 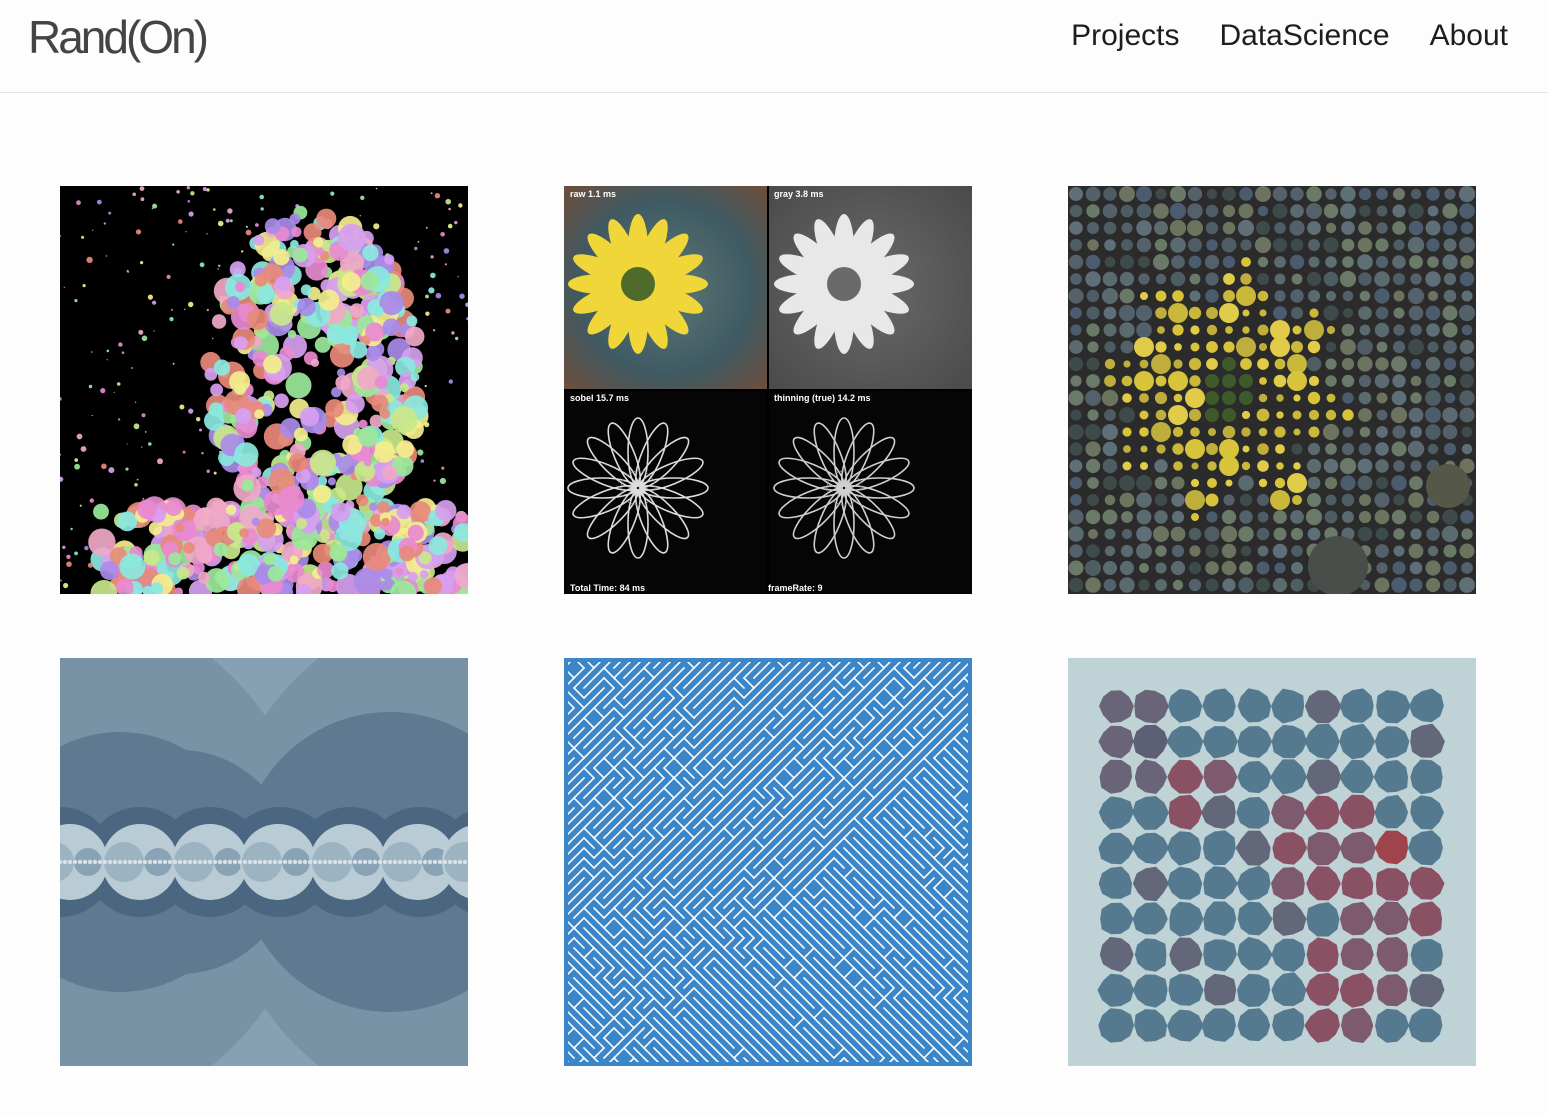 What do you see at coordinates (1272, 390) in the screenshot?
I see `project-tile-flower-circle-packing` at bounding box center [1272, 390].